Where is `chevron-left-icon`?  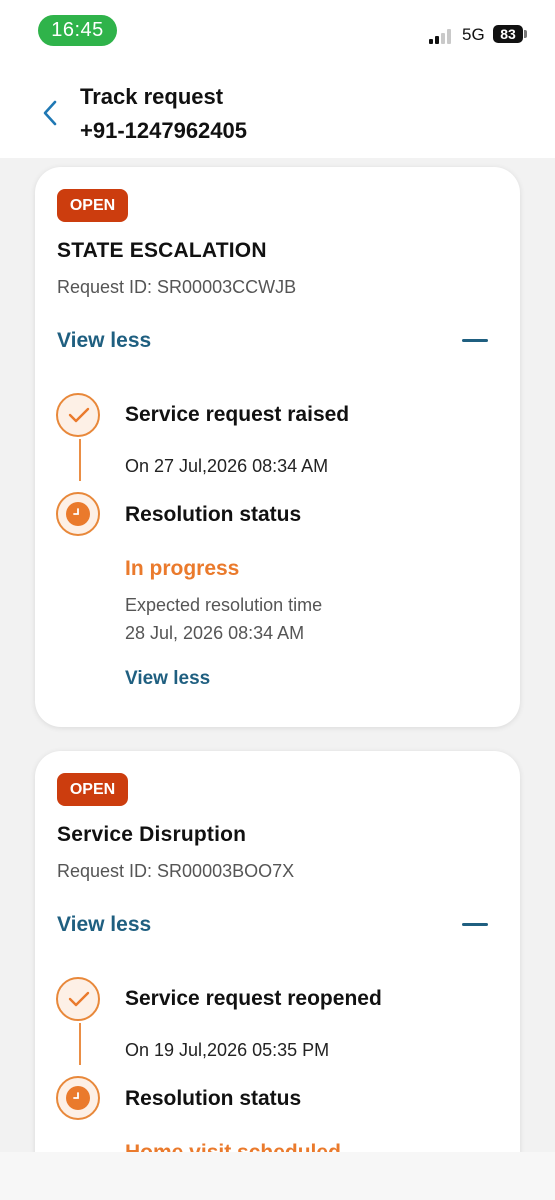 chevron-left-icon is located at coordinates (50, 113).